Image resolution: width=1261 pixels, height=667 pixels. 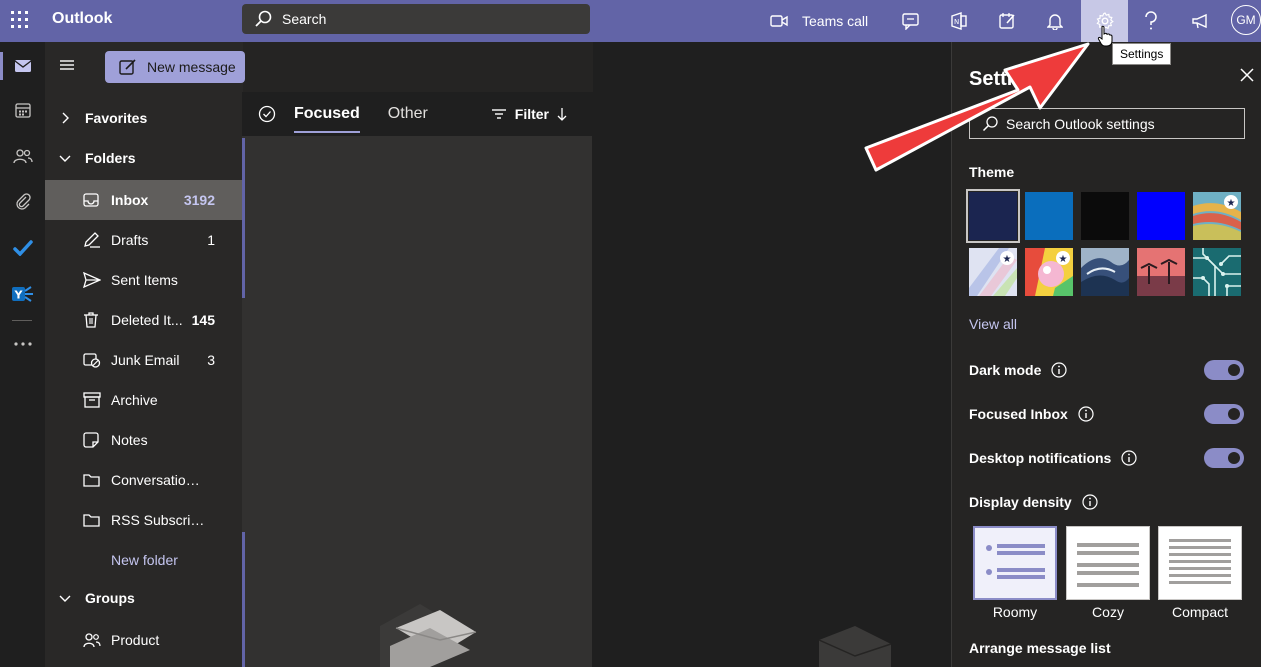 I want to click on filter-button: Filter, so click(x=529, y=114).